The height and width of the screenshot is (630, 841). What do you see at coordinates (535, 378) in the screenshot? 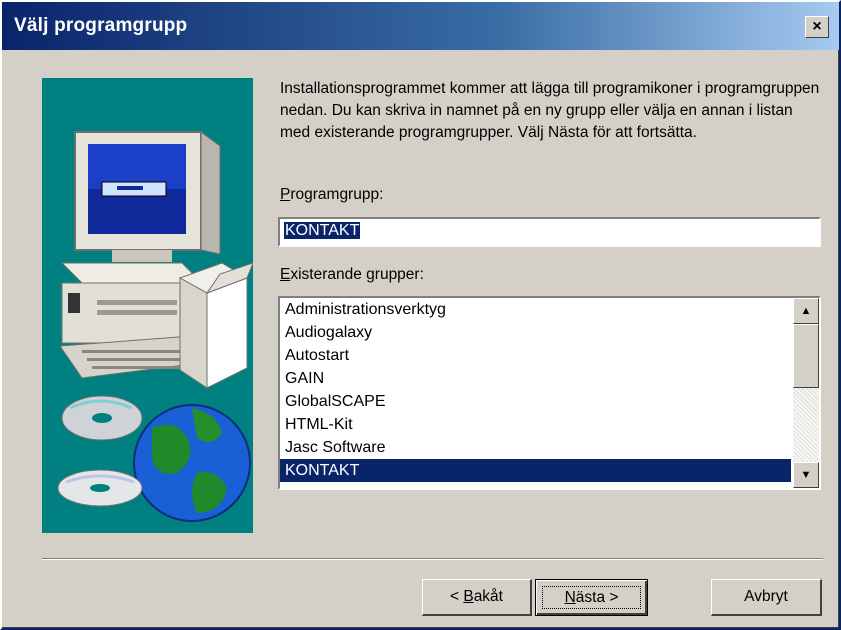
I see `list-item: GAIN` at bounding box center [535, 378].